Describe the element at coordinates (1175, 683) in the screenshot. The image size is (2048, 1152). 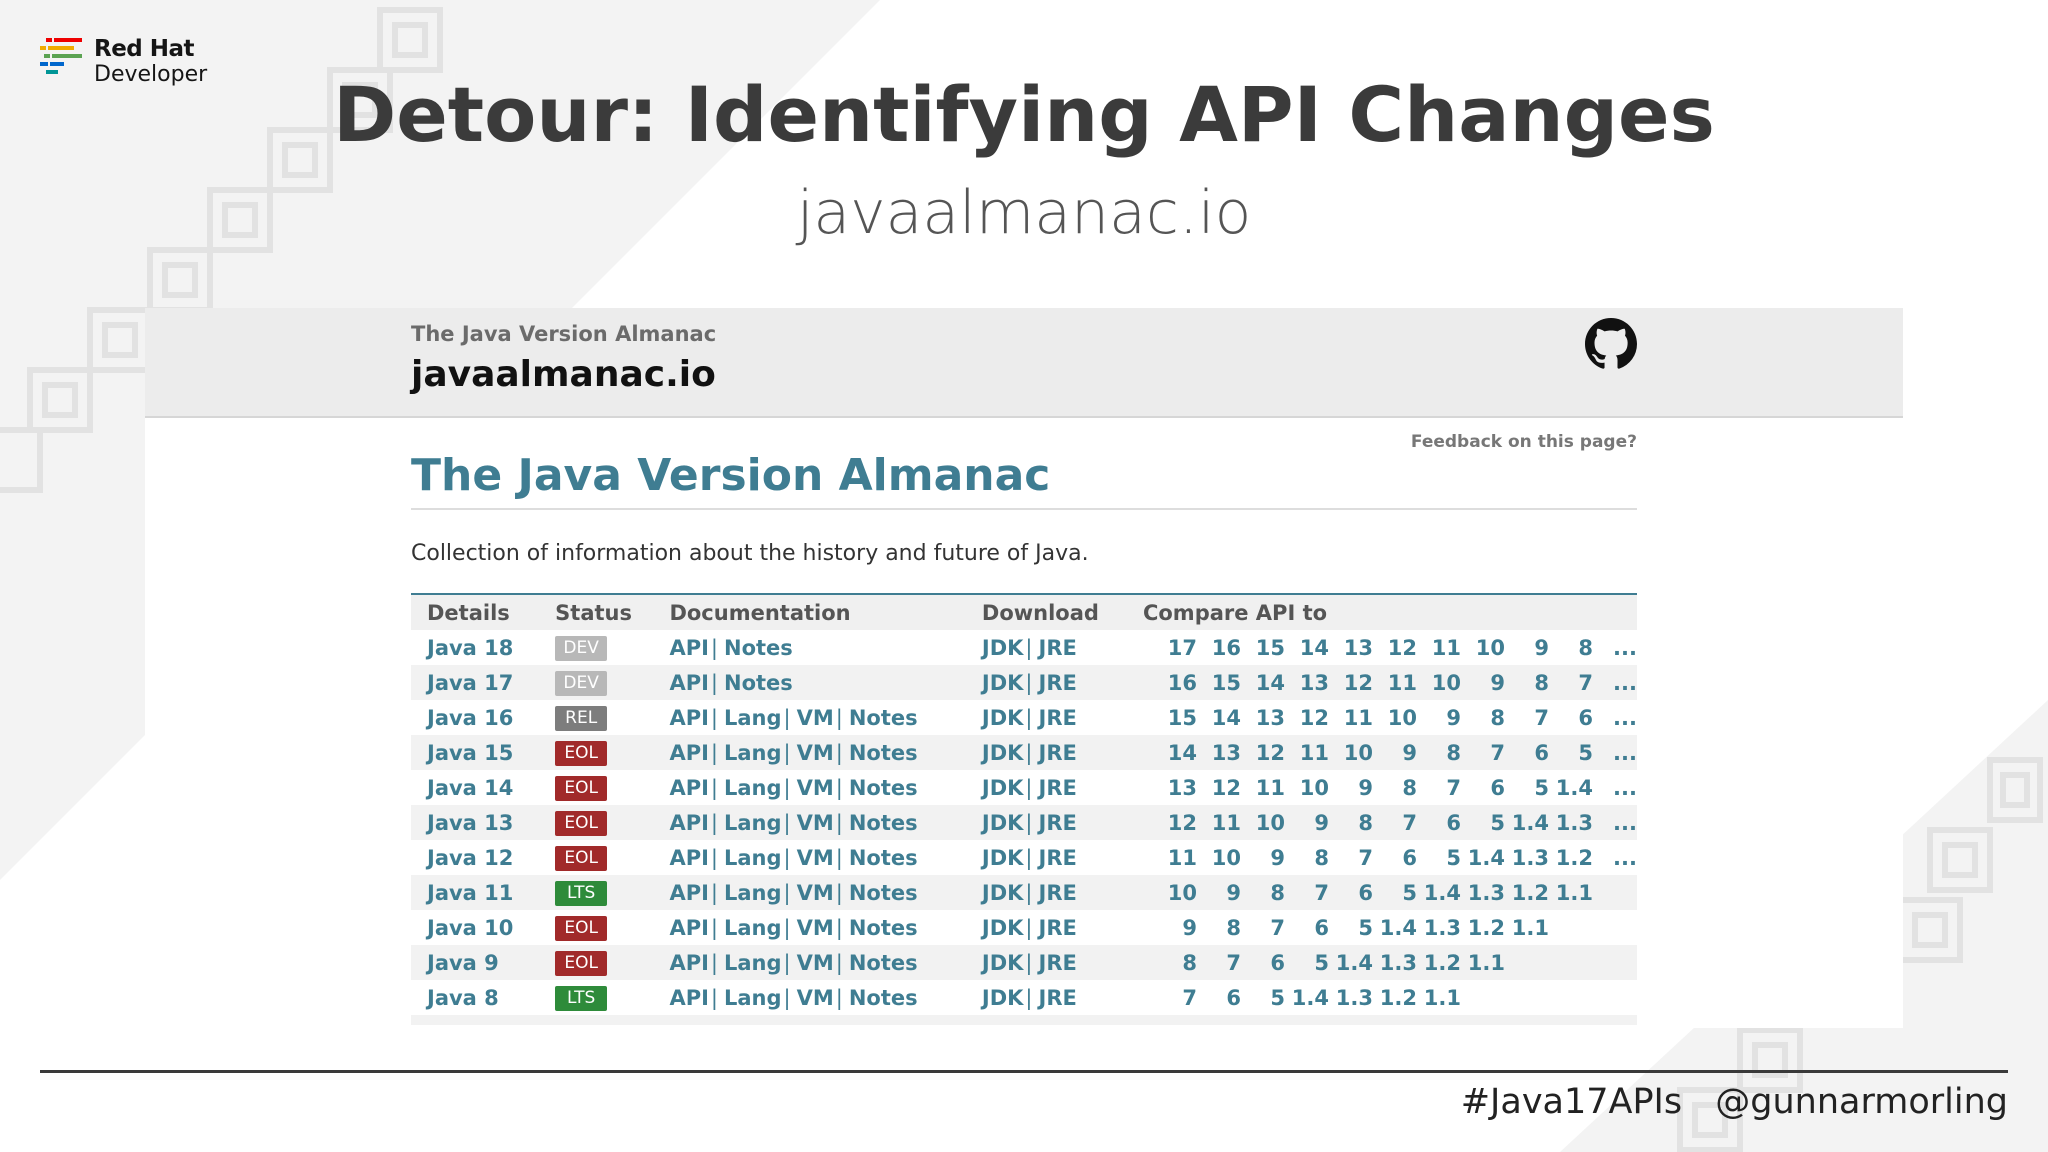
I see `compare-link: 16` at that location.